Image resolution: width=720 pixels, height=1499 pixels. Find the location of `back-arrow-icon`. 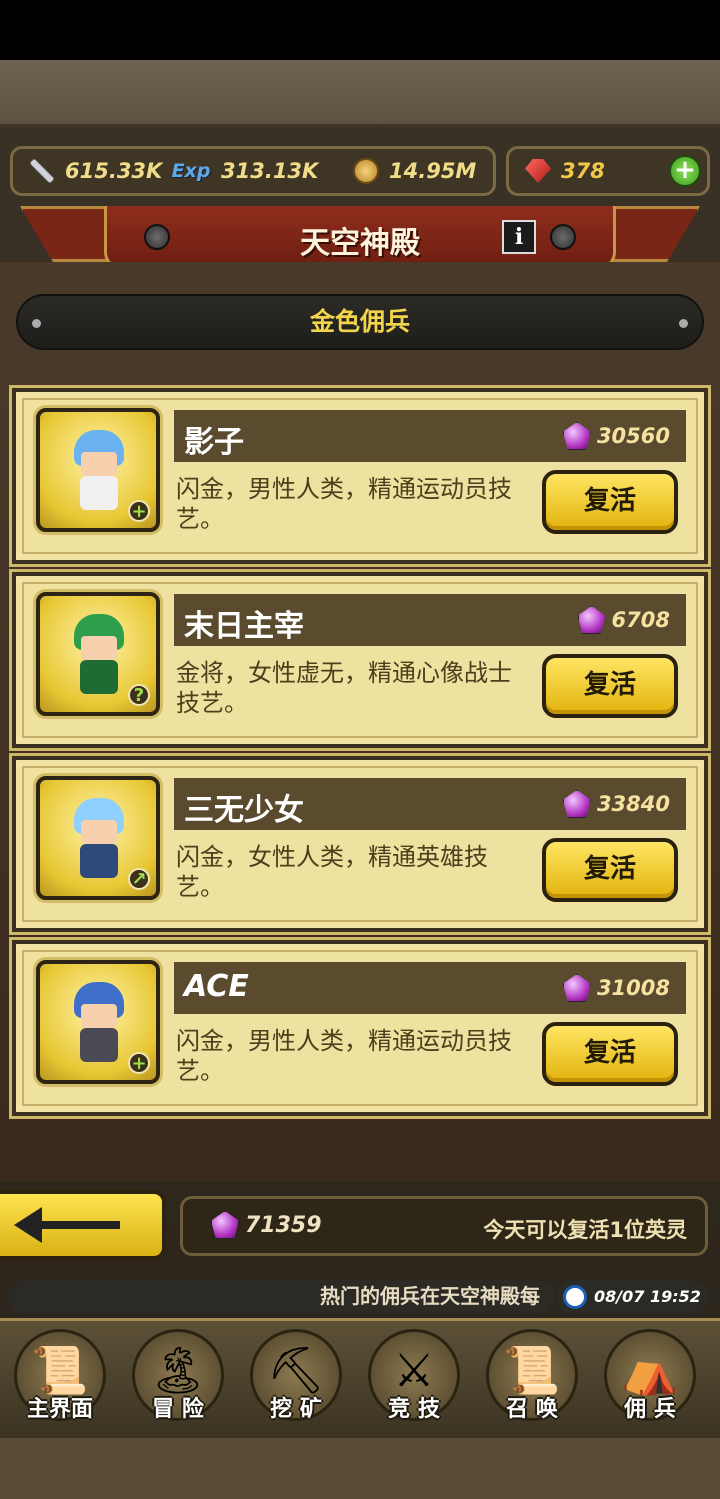

back-arrow-icon is located at coordinates (67, 1225).